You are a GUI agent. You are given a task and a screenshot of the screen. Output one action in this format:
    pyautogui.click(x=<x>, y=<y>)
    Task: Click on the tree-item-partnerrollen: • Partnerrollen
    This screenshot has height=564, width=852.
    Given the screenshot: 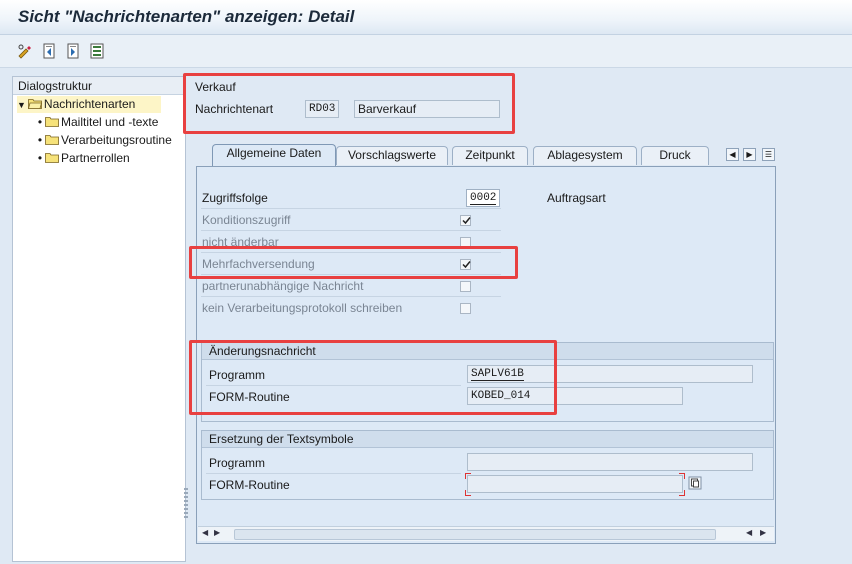 What is the action you would take?
    pyautogui.click(x=82, y=158)
    